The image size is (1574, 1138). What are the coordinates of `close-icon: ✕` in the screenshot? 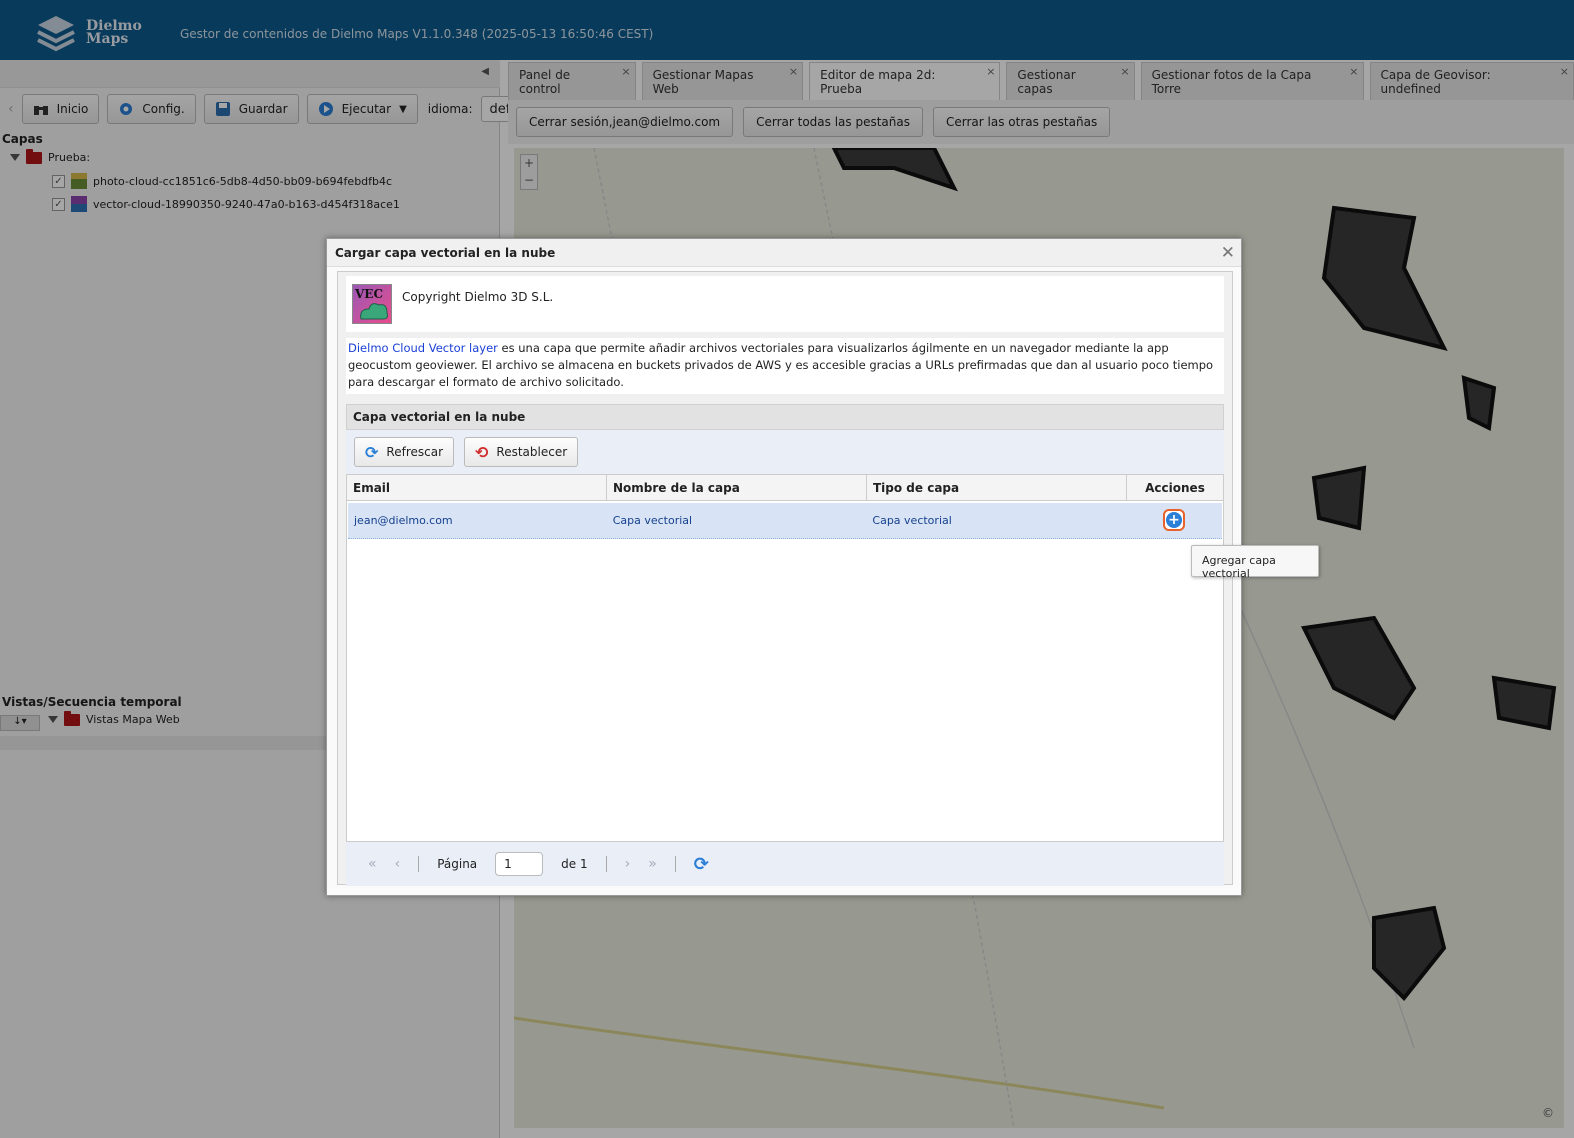 It's located at (1228, 253).